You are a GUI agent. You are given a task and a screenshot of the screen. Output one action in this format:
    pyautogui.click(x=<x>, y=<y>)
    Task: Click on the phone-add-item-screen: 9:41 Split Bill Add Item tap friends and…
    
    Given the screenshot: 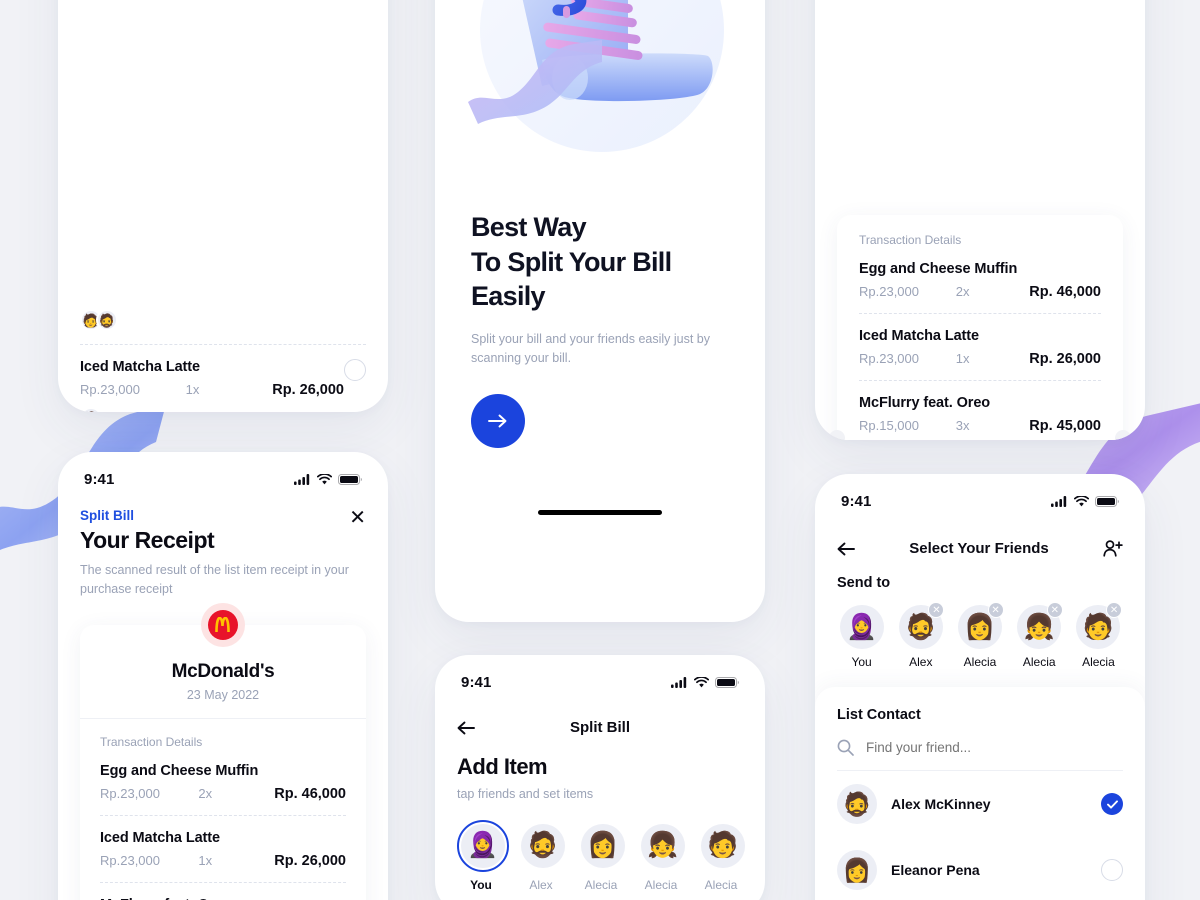 What is the action you would take?
    pyautogui.click(x=600, y=777)
    